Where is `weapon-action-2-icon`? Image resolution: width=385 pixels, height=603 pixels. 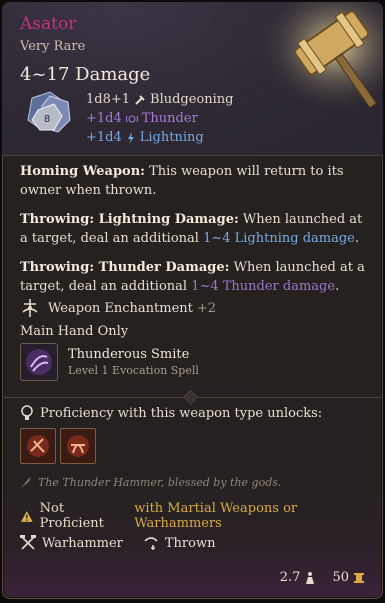
weapon-action-2-icon is located at coordinates (78, 446).